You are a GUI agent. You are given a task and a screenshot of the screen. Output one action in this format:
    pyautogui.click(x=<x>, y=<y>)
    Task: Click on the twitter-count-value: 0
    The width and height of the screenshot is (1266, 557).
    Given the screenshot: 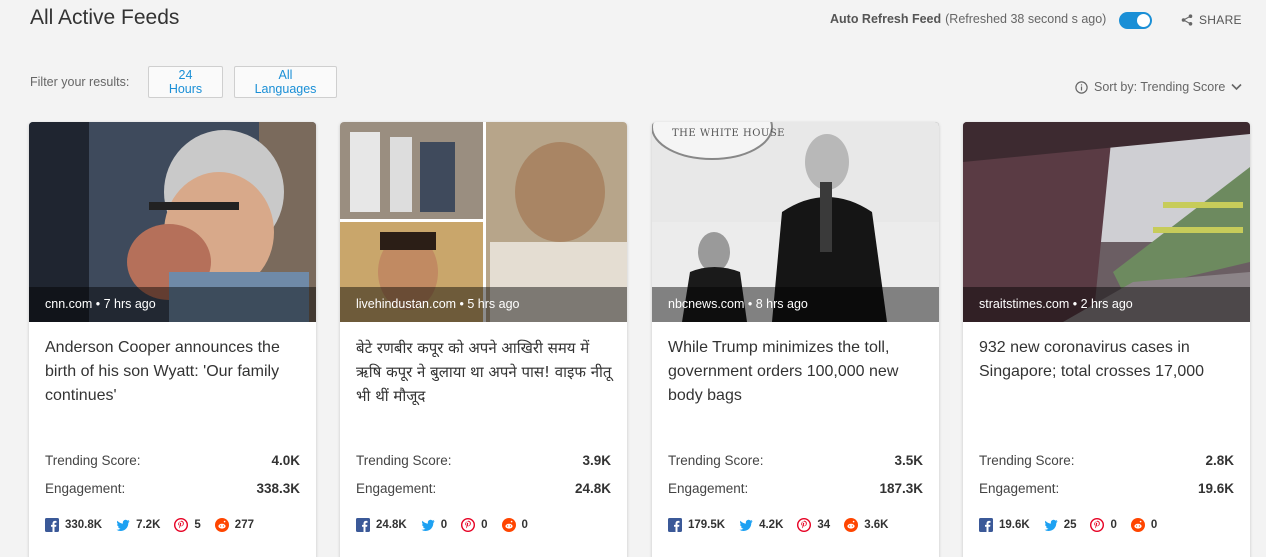 What is the action you would take?
    pyautogui.click(x=444, y=525)
    